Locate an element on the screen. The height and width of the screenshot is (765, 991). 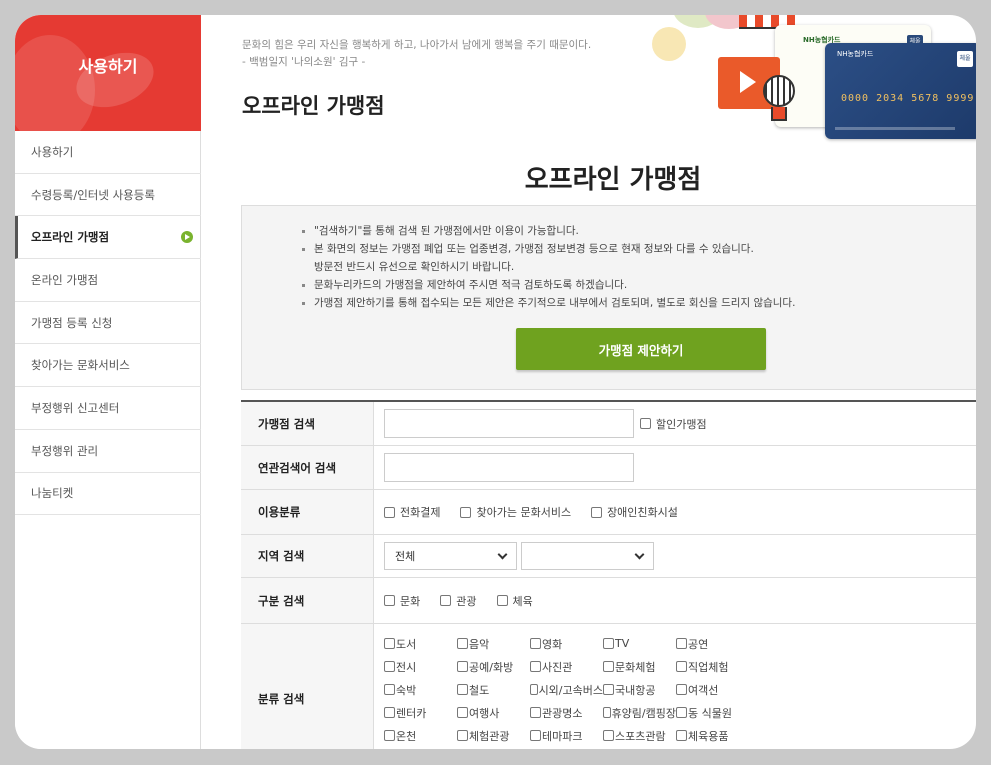
category-checkbox: 체험관광 is located at coordinates (493, 735).